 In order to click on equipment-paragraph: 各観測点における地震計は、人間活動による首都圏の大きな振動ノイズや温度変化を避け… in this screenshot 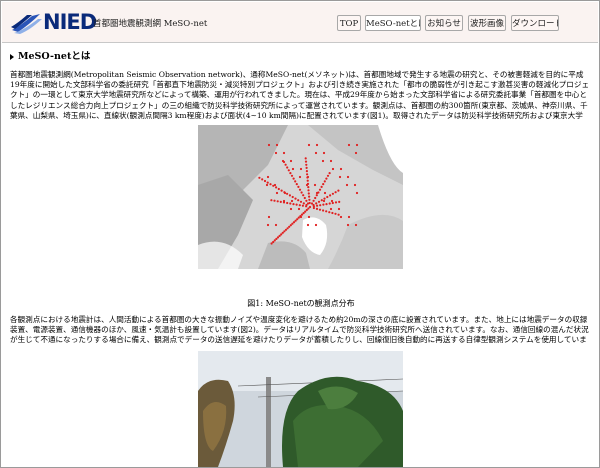, I will do `click(299, 330)`.